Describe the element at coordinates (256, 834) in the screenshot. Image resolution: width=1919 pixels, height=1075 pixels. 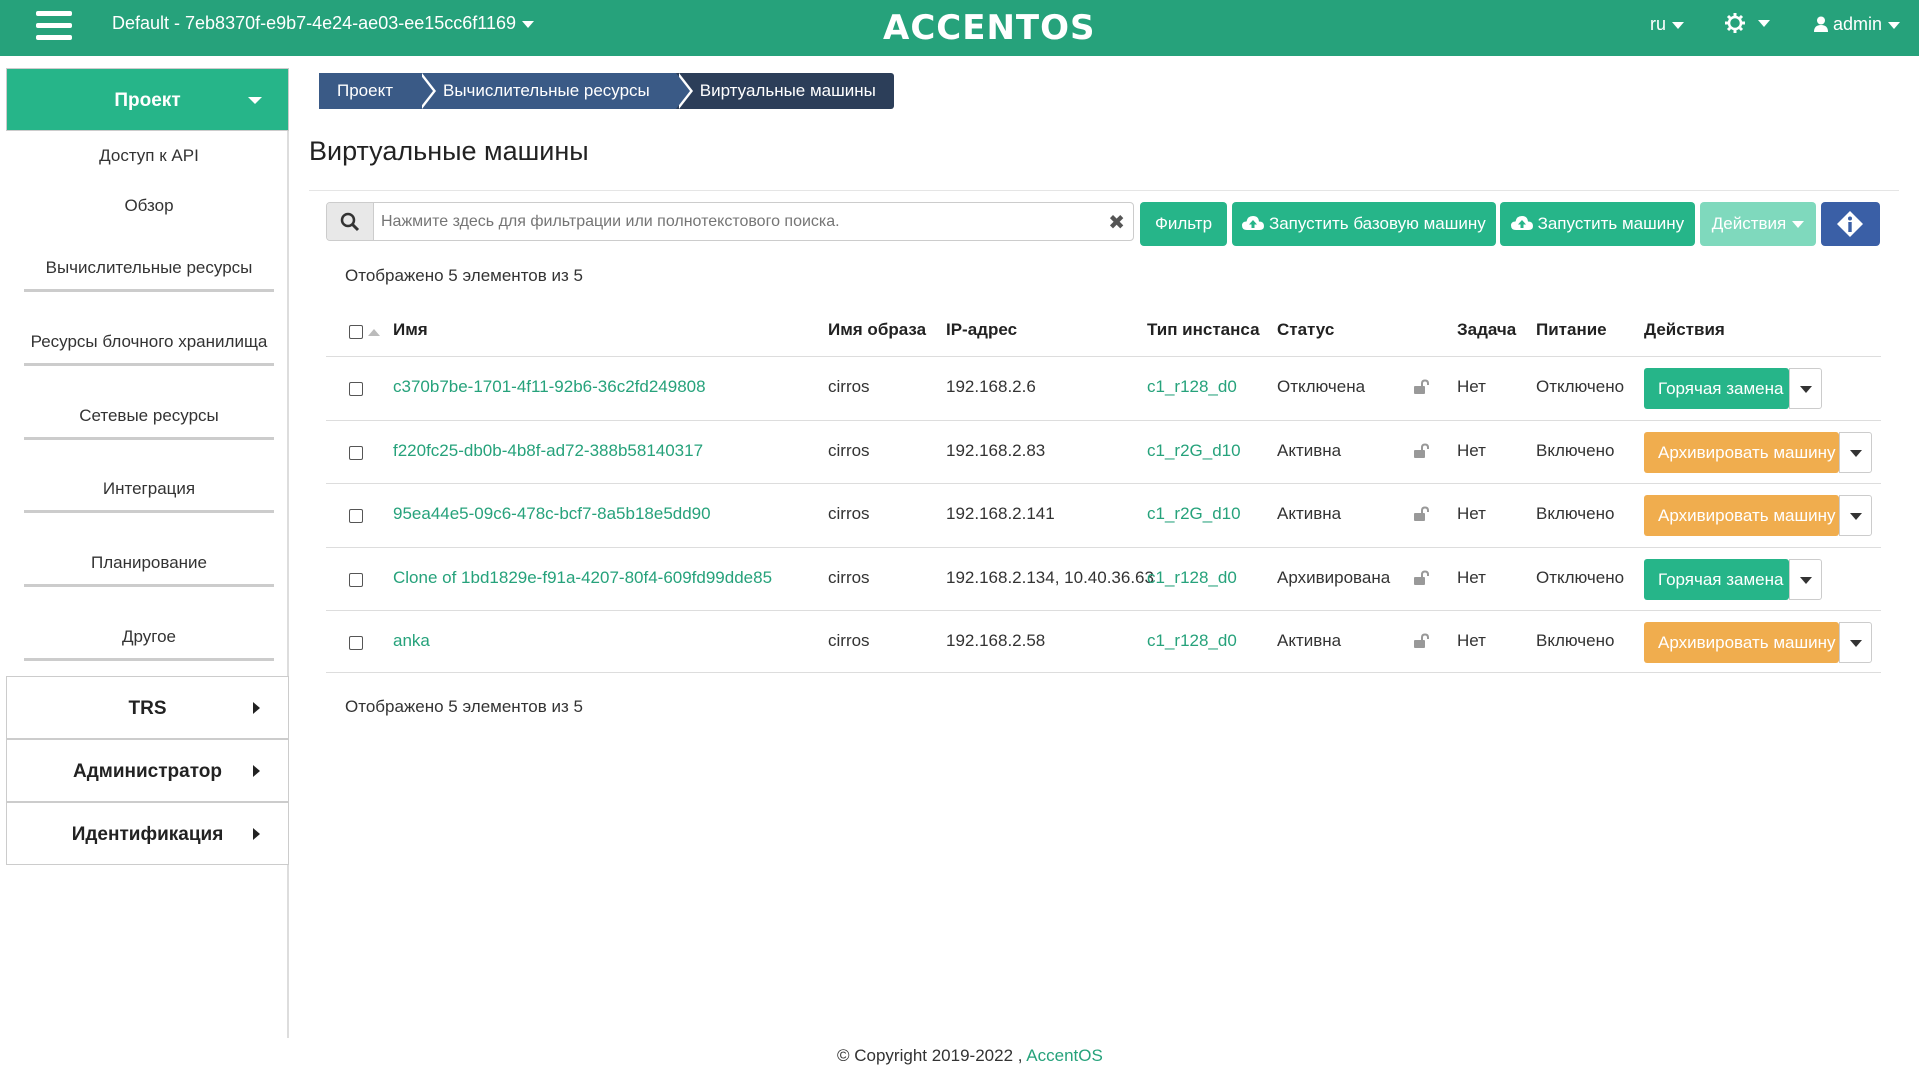
I see `chevron-right-icon` at that location.